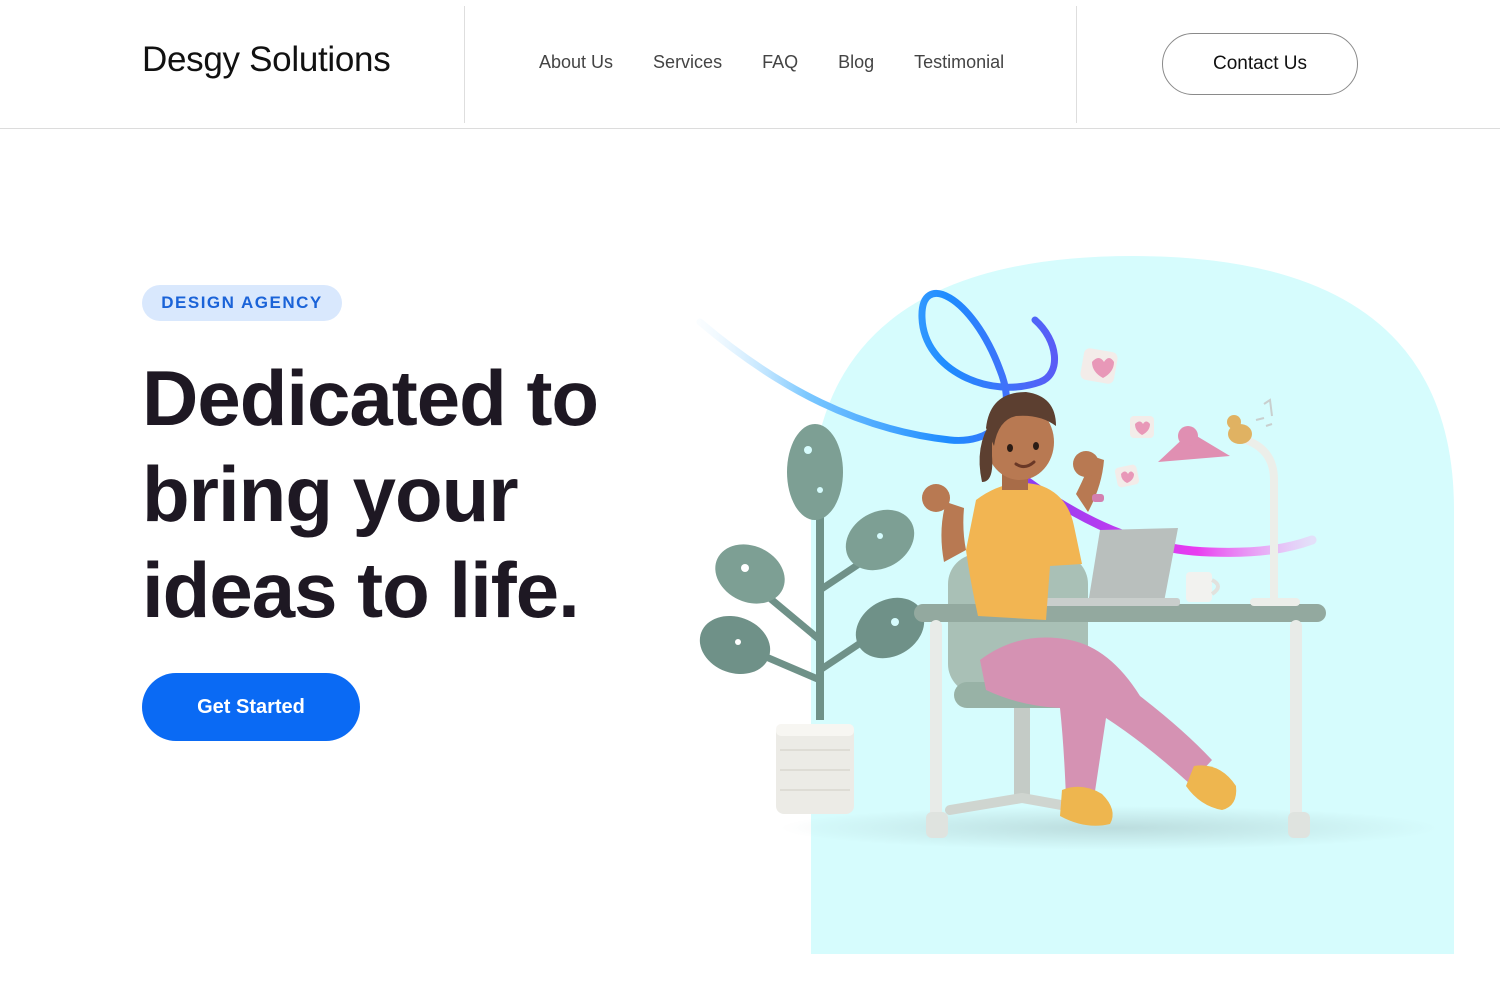  Describe the element at coordinates (687, 62) in the screenshot. I see `nav-link-services: Services` at that location.